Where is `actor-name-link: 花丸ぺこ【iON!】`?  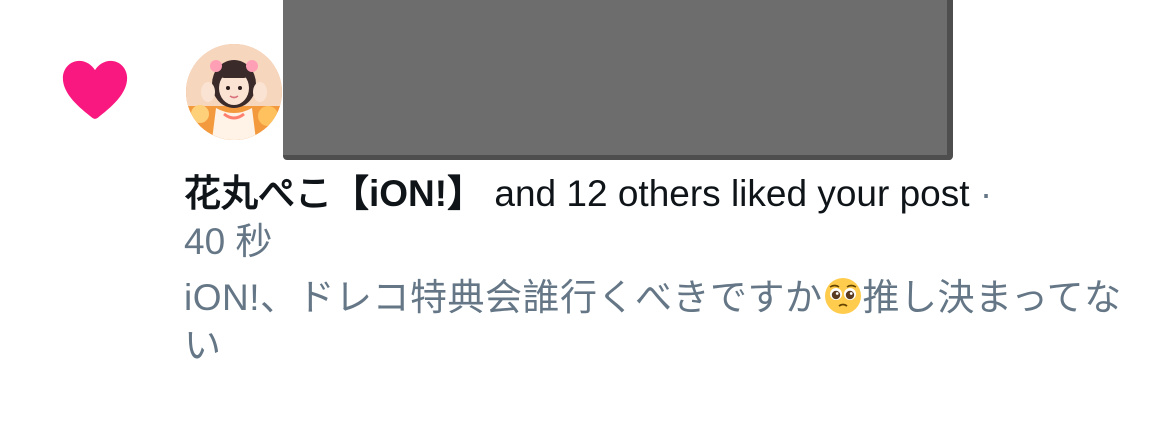
actor-name-link: 花丸ぺこ【iON!】 is located at coordinates (334, 193).